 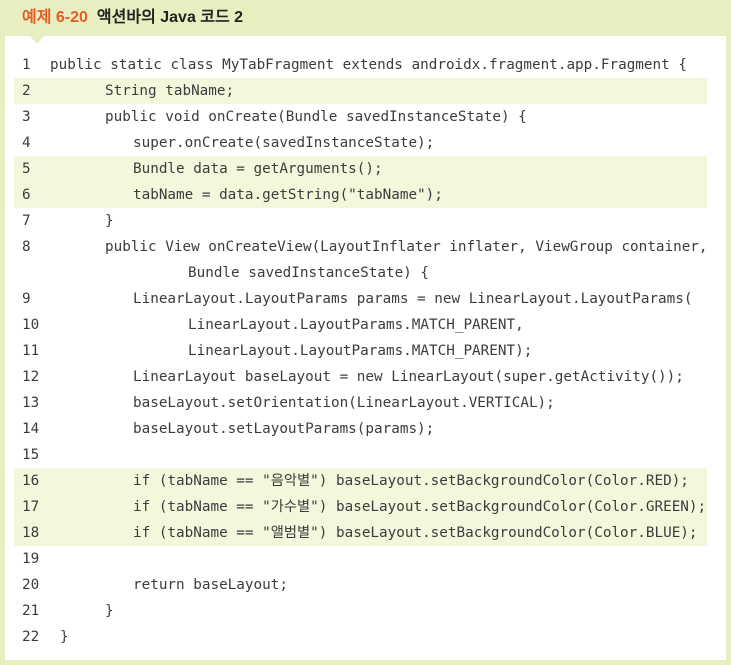 What do you see at coordinates (360, 637) in the screenshot?
I see `code-line: 22}` at bounding box center [360, 637].